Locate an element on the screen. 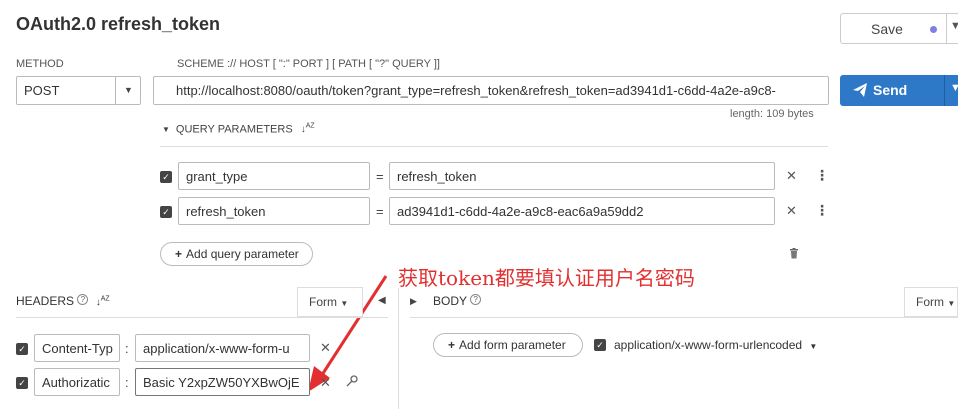  send-button: Send ▼ is located at coordinates (899, 90).